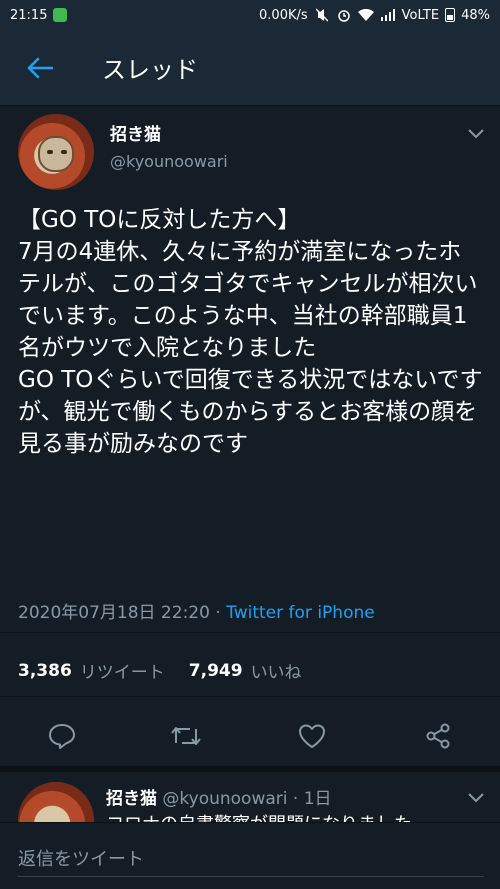  I want to click on back-arrow-icon, so click(40, 68).